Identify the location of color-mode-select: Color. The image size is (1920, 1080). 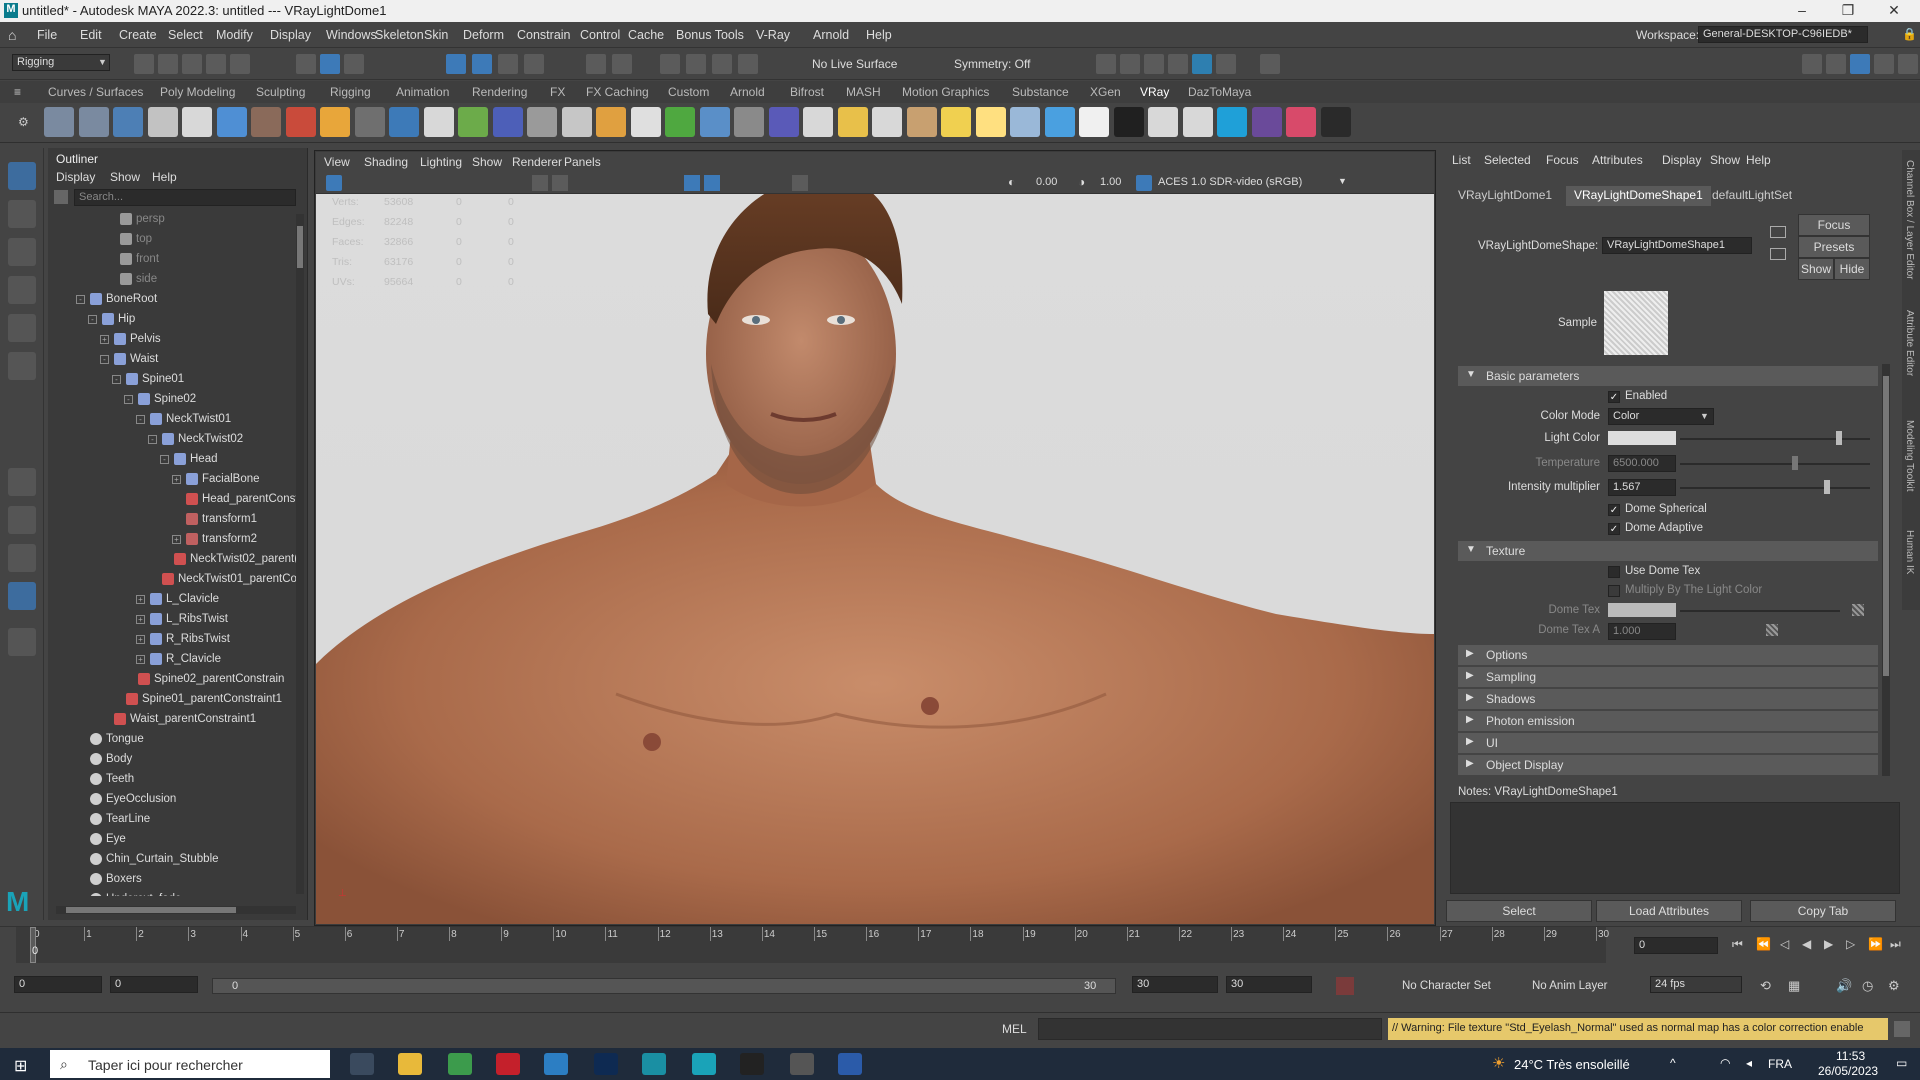
(1661, 416).